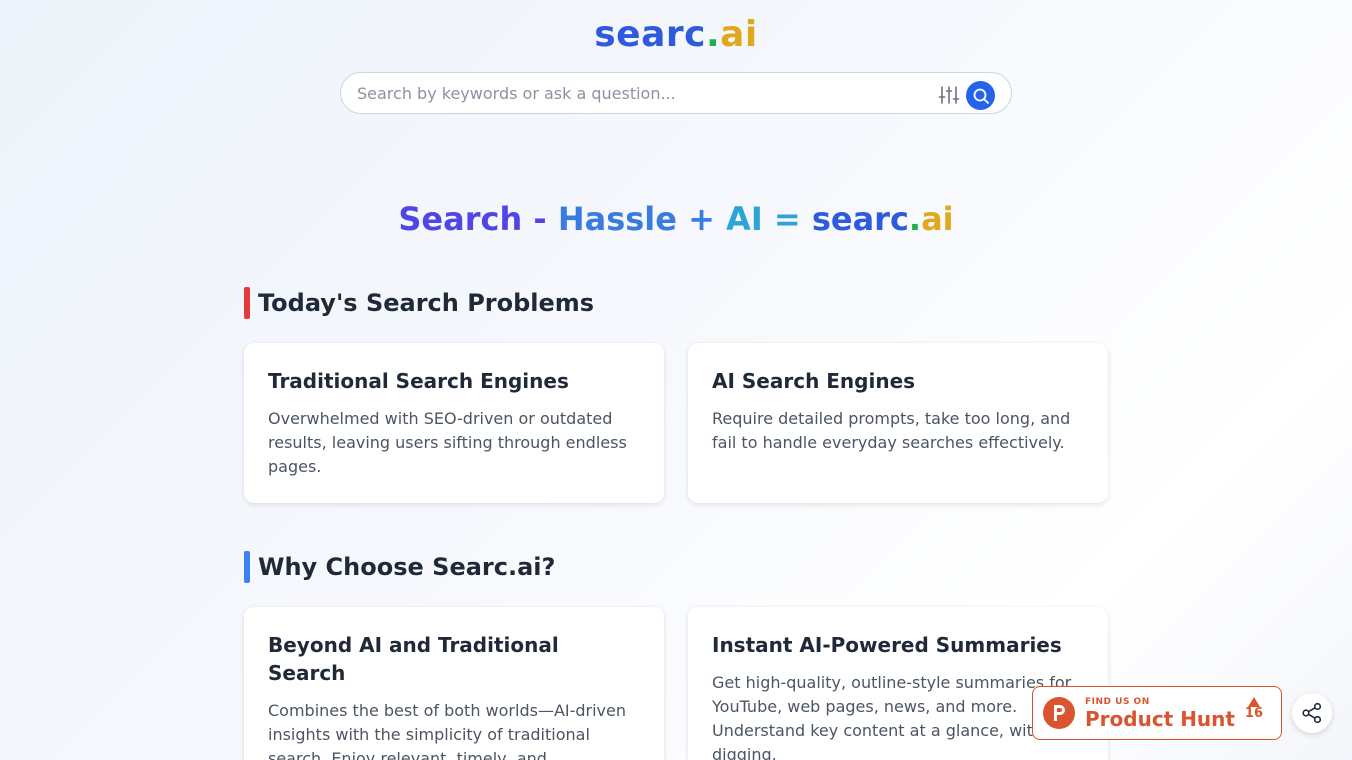 The height and width of the screenshot is (760, 1352). Describe the element at coordinates (739, 34) in the screenshot. I see `logo-part-ai: ai` at that location.